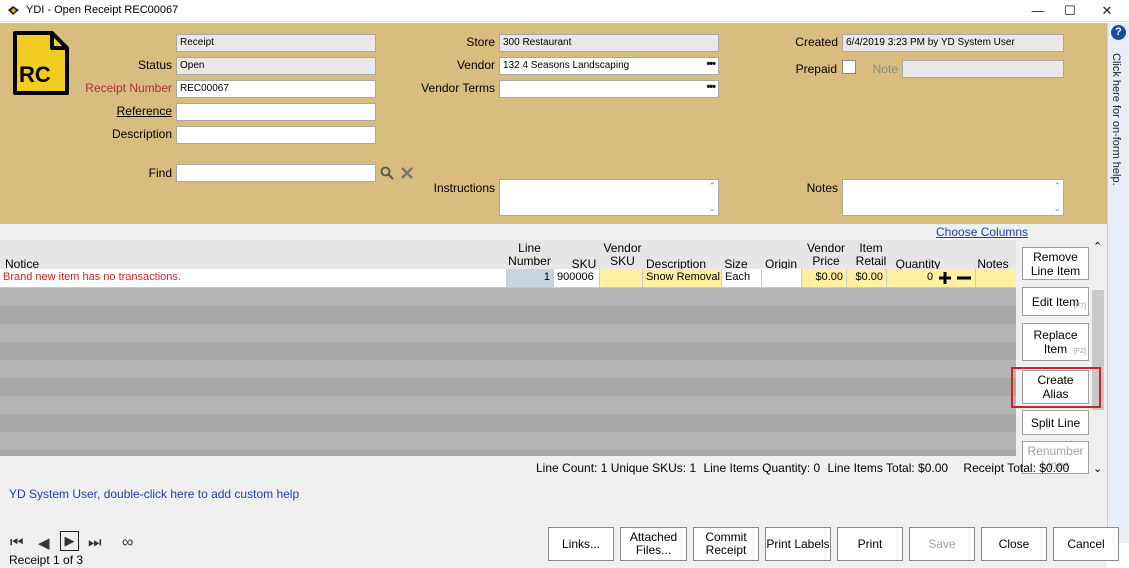 The width and height of the screenshot is (1129, 568). Describe the element at coordinates (621, 278) in the screenshot. I see `cell-vendor-sku` at that location.